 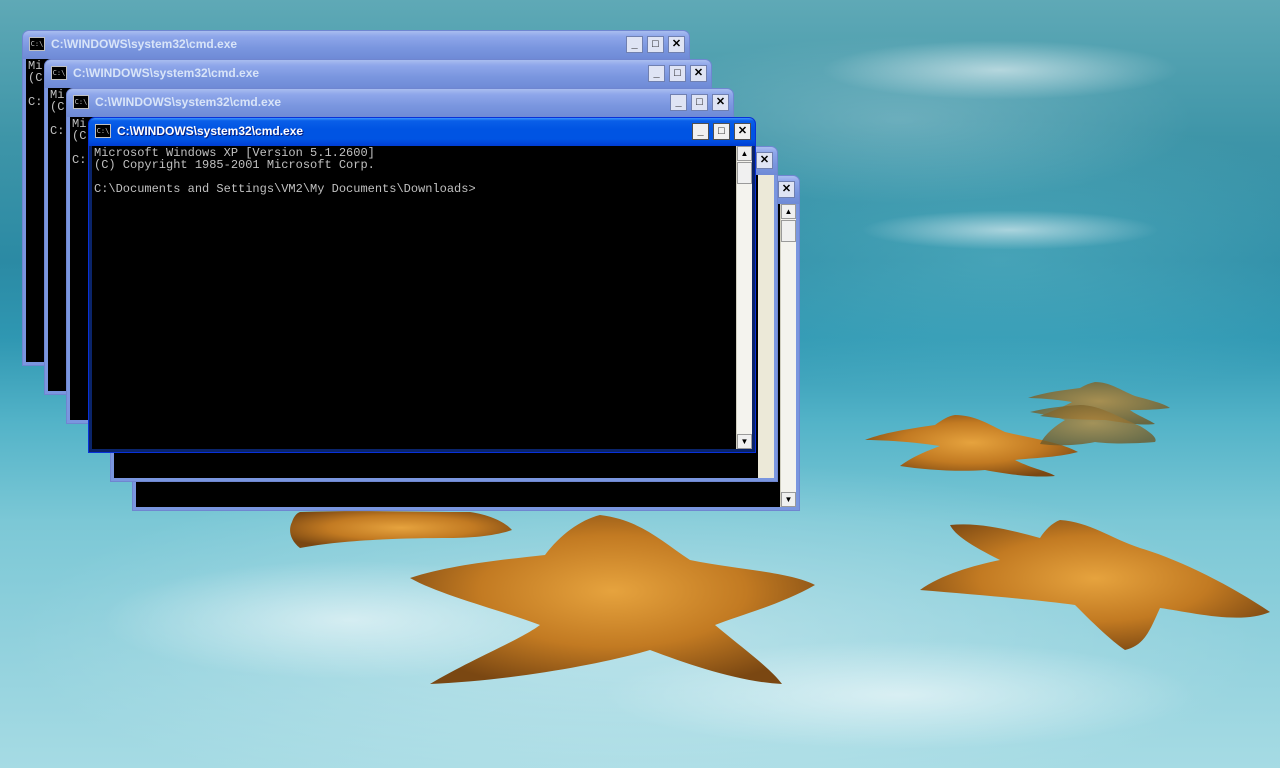 What do you see at coordinates (234, 165) in the screenshot?
I see `console-line: (C) Copyright 1985-2001 Microsoft Corp.` at bounding box center [234, 165].